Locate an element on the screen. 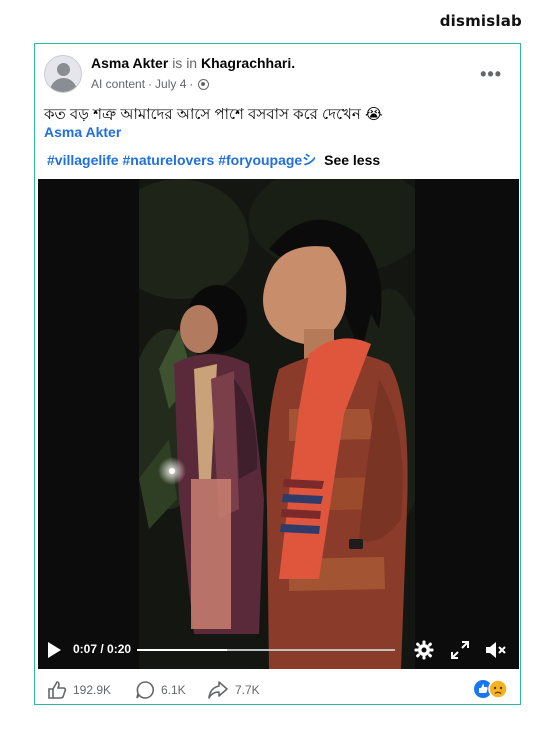 Image resolution: width=552 pixels, height=750 pixels. ai-content-label: AI content is located at coordinates (118, 84).